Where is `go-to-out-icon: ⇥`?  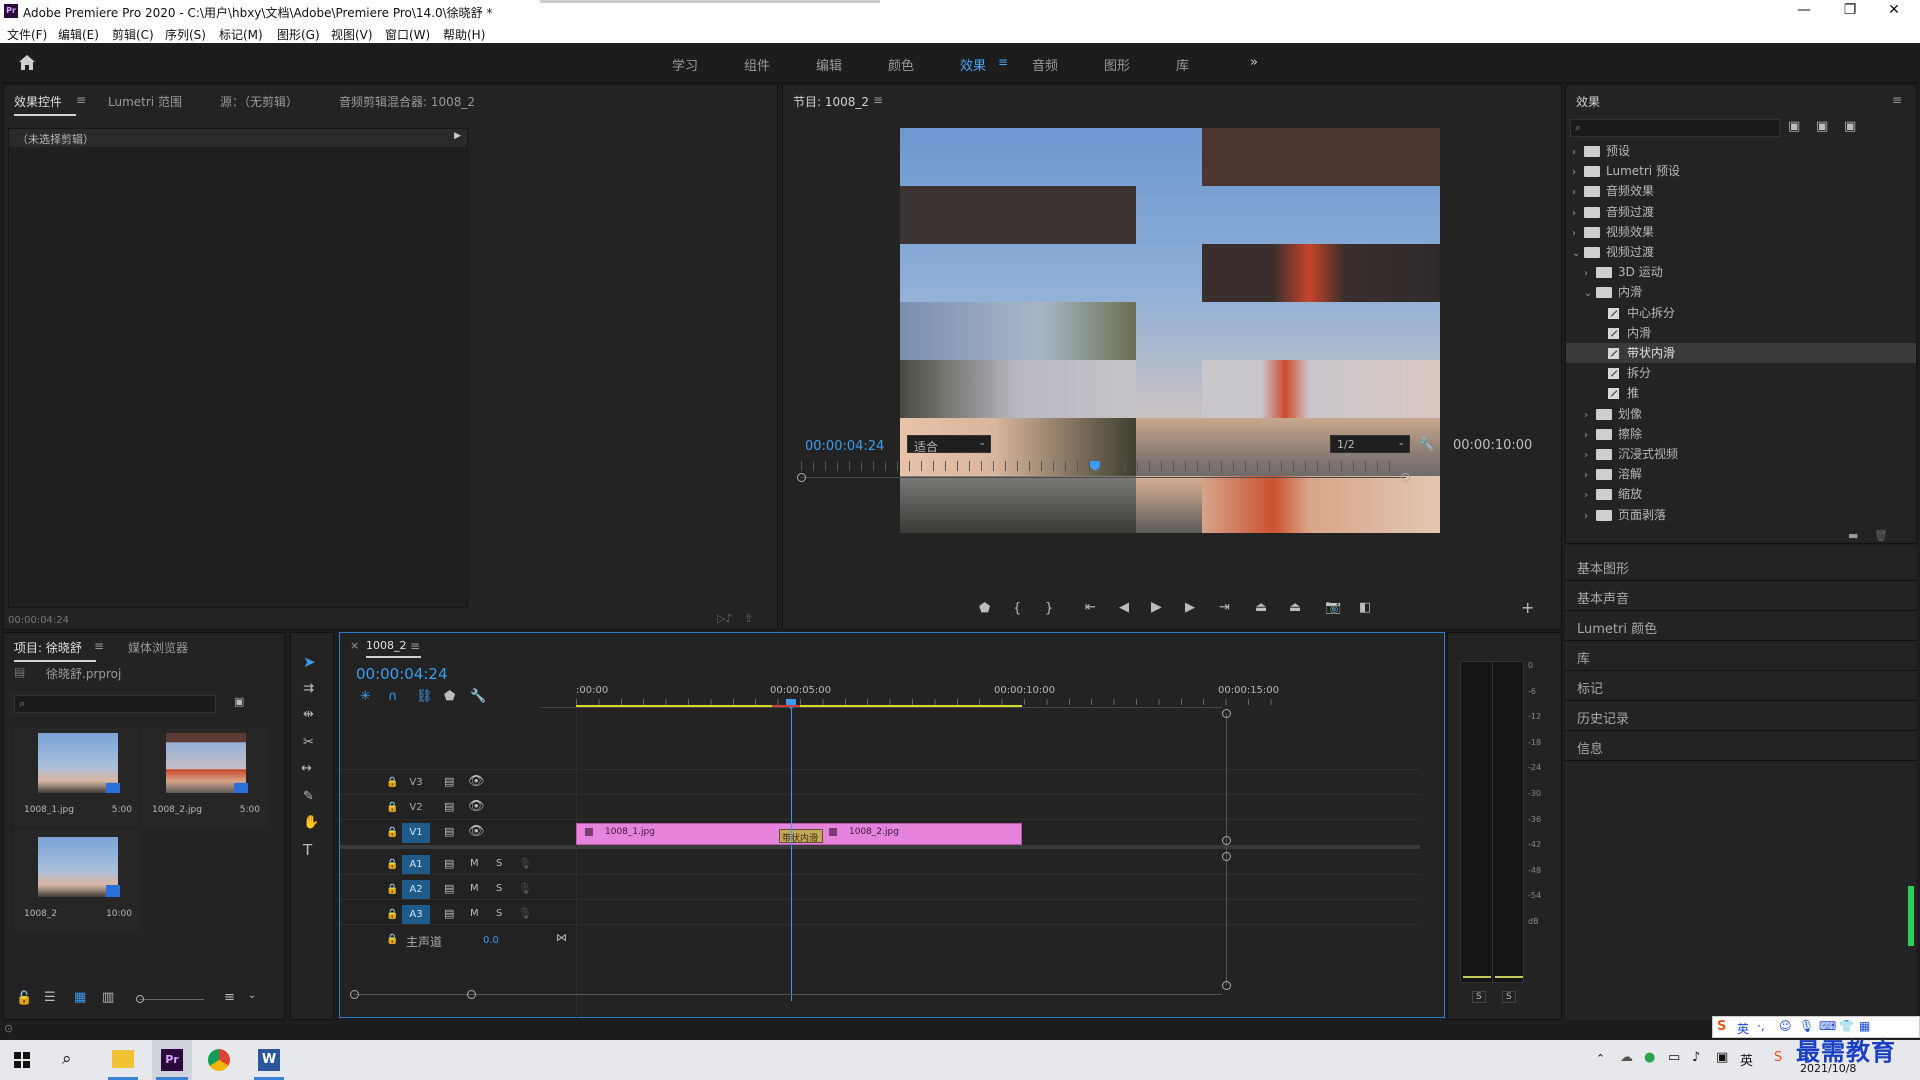 go-to-out-icon: ⇥ is located at coordinates (1224, 607).